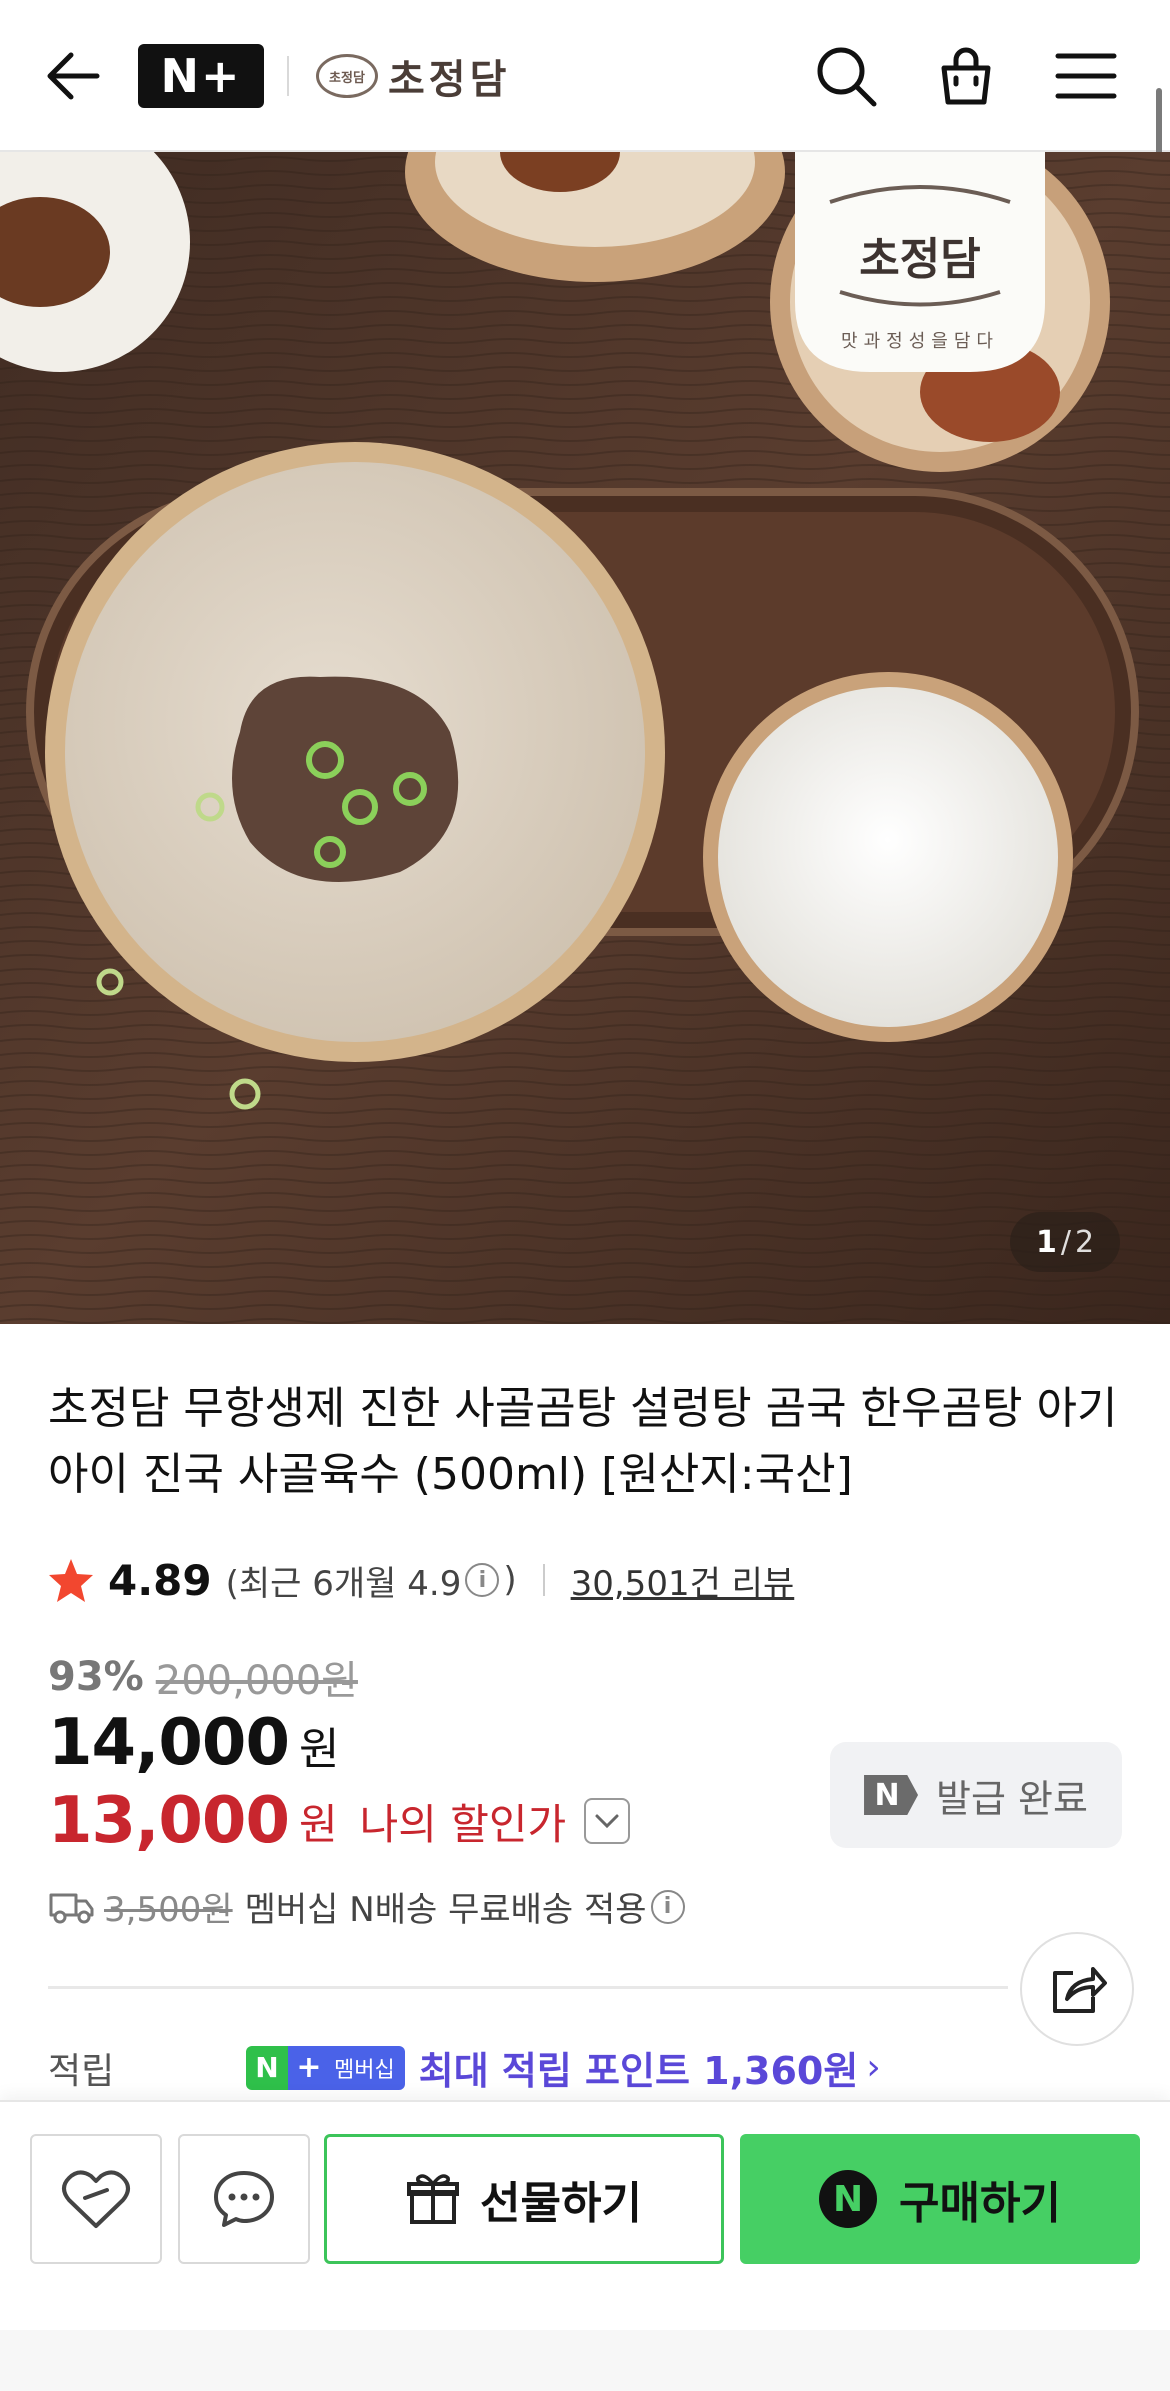 The width and height of the screenshot is (1170, 2391). What do you see at coordinates (482, 1580) in the screenshot?
I see `info-icon: i` at bounding box center [482, 1580].